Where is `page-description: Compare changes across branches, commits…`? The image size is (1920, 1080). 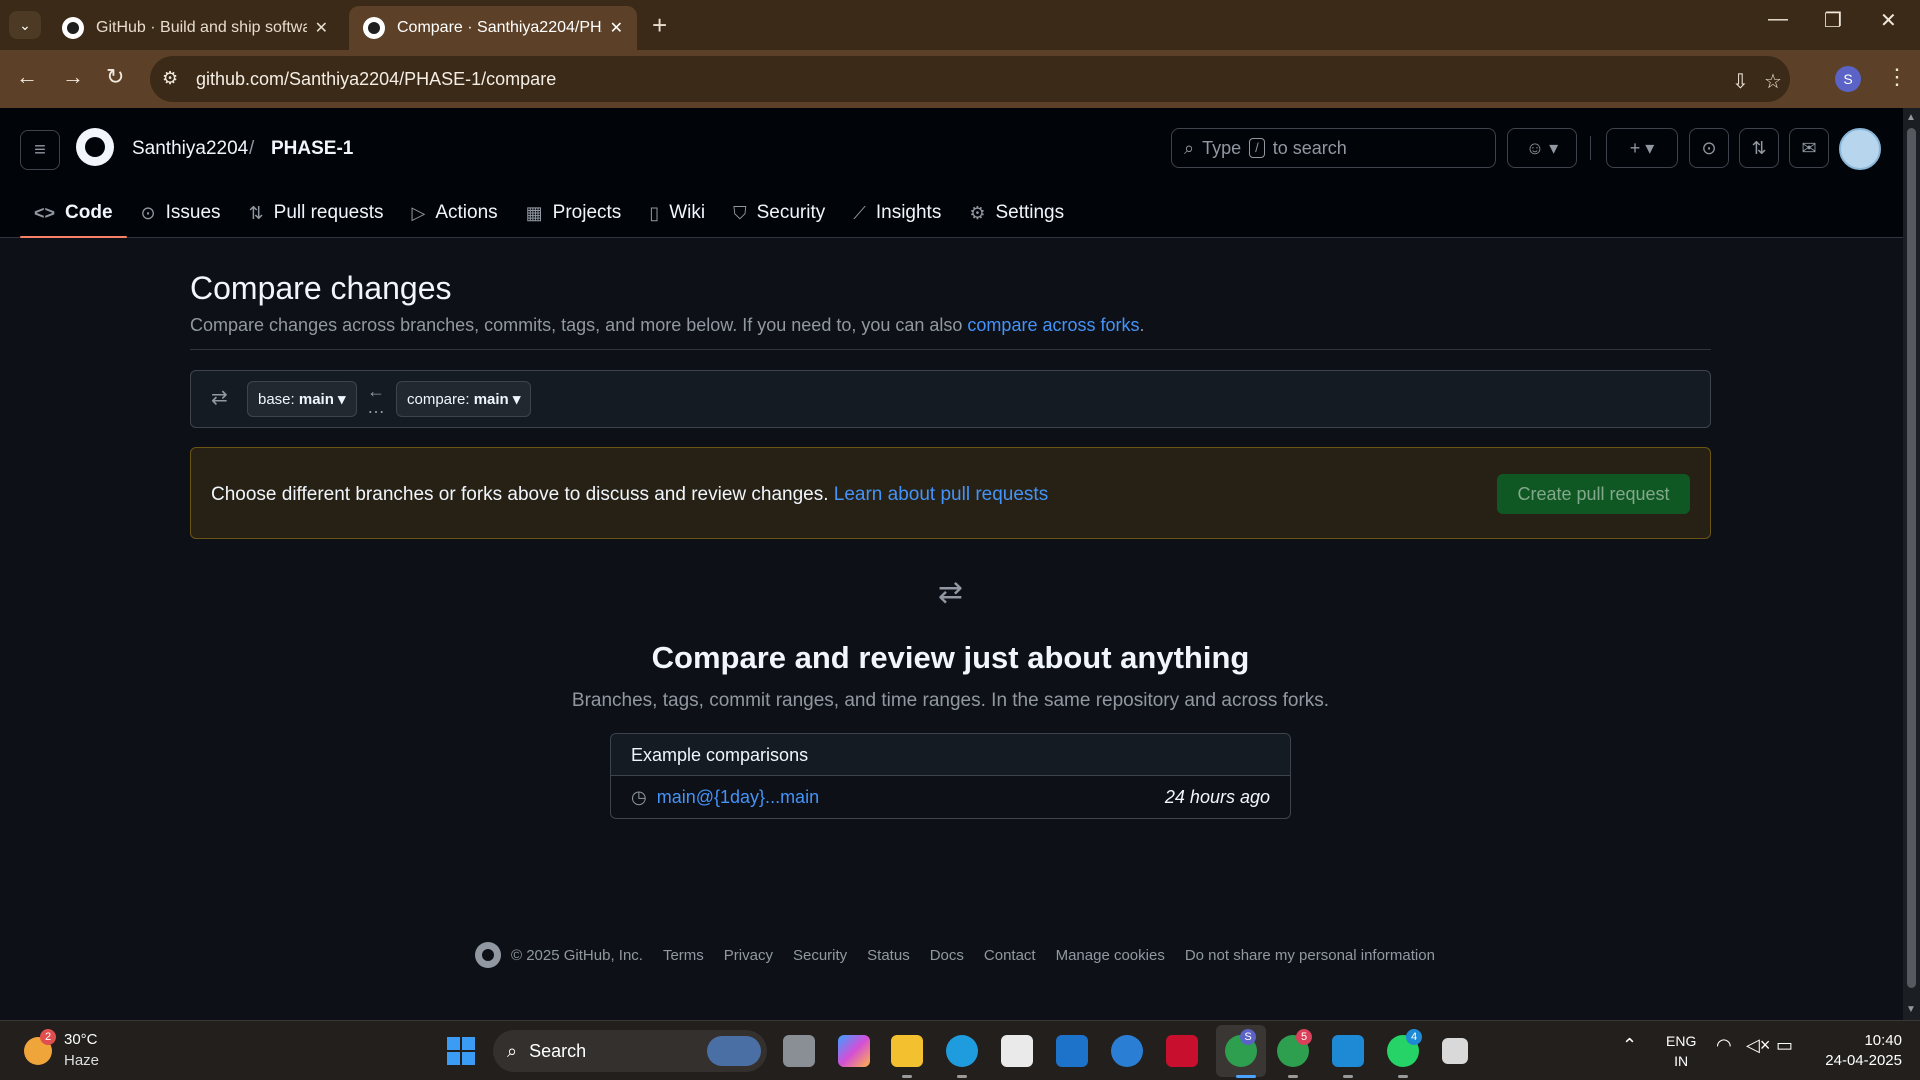
page-description: Compare changes across branches, commits… is located at coordinates (950, 325).